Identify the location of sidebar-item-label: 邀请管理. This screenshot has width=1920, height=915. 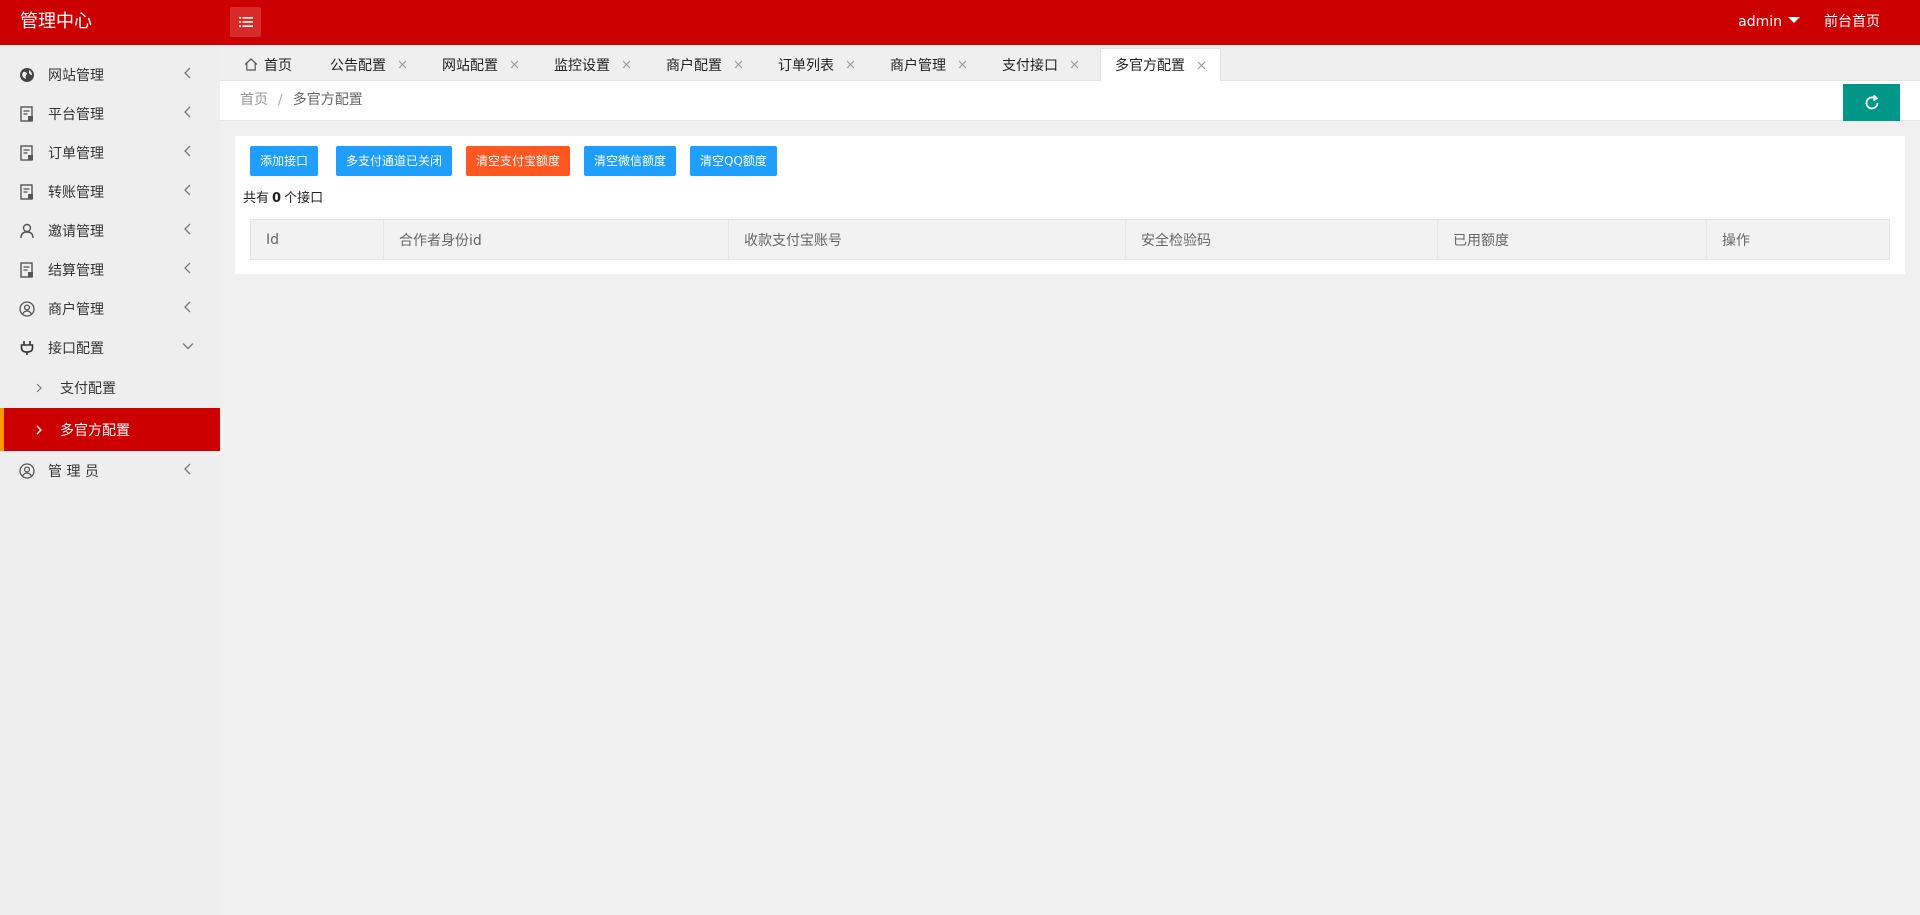
(76, 231).